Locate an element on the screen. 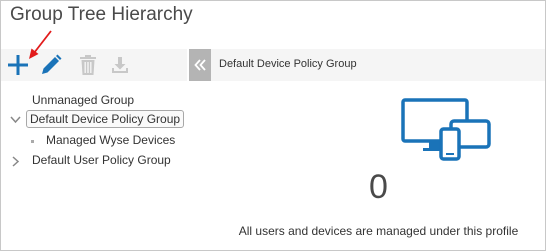  import-button is located at coordinates (120, 65).